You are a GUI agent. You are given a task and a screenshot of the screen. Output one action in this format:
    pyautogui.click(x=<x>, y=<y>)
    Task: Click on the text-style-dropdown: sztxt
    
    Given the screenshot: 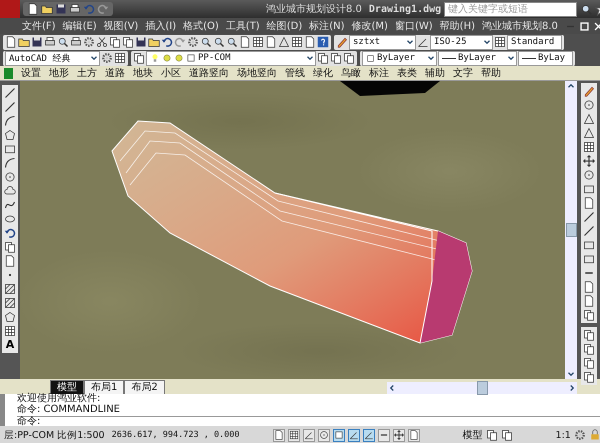 What is the action you would take?
    pyautogui.click(x=382, y=42)
    